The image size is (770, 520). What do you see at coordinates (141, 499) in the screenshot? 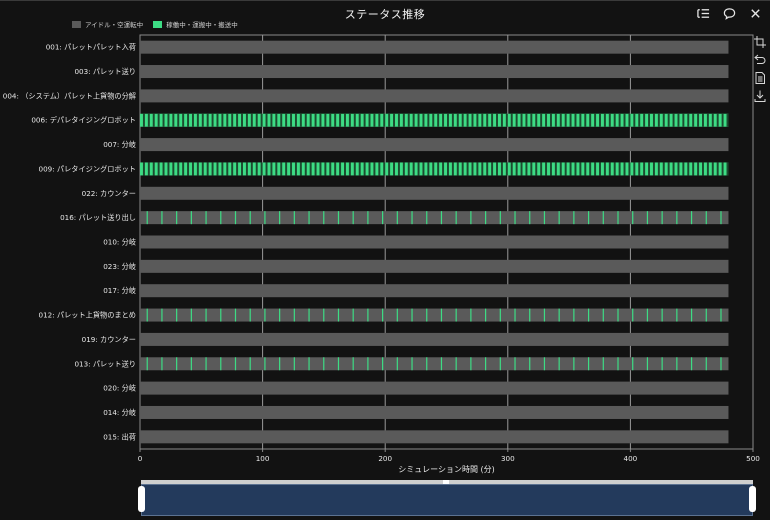
I see `zoom-handle-left` at bounding box center [141, 499].